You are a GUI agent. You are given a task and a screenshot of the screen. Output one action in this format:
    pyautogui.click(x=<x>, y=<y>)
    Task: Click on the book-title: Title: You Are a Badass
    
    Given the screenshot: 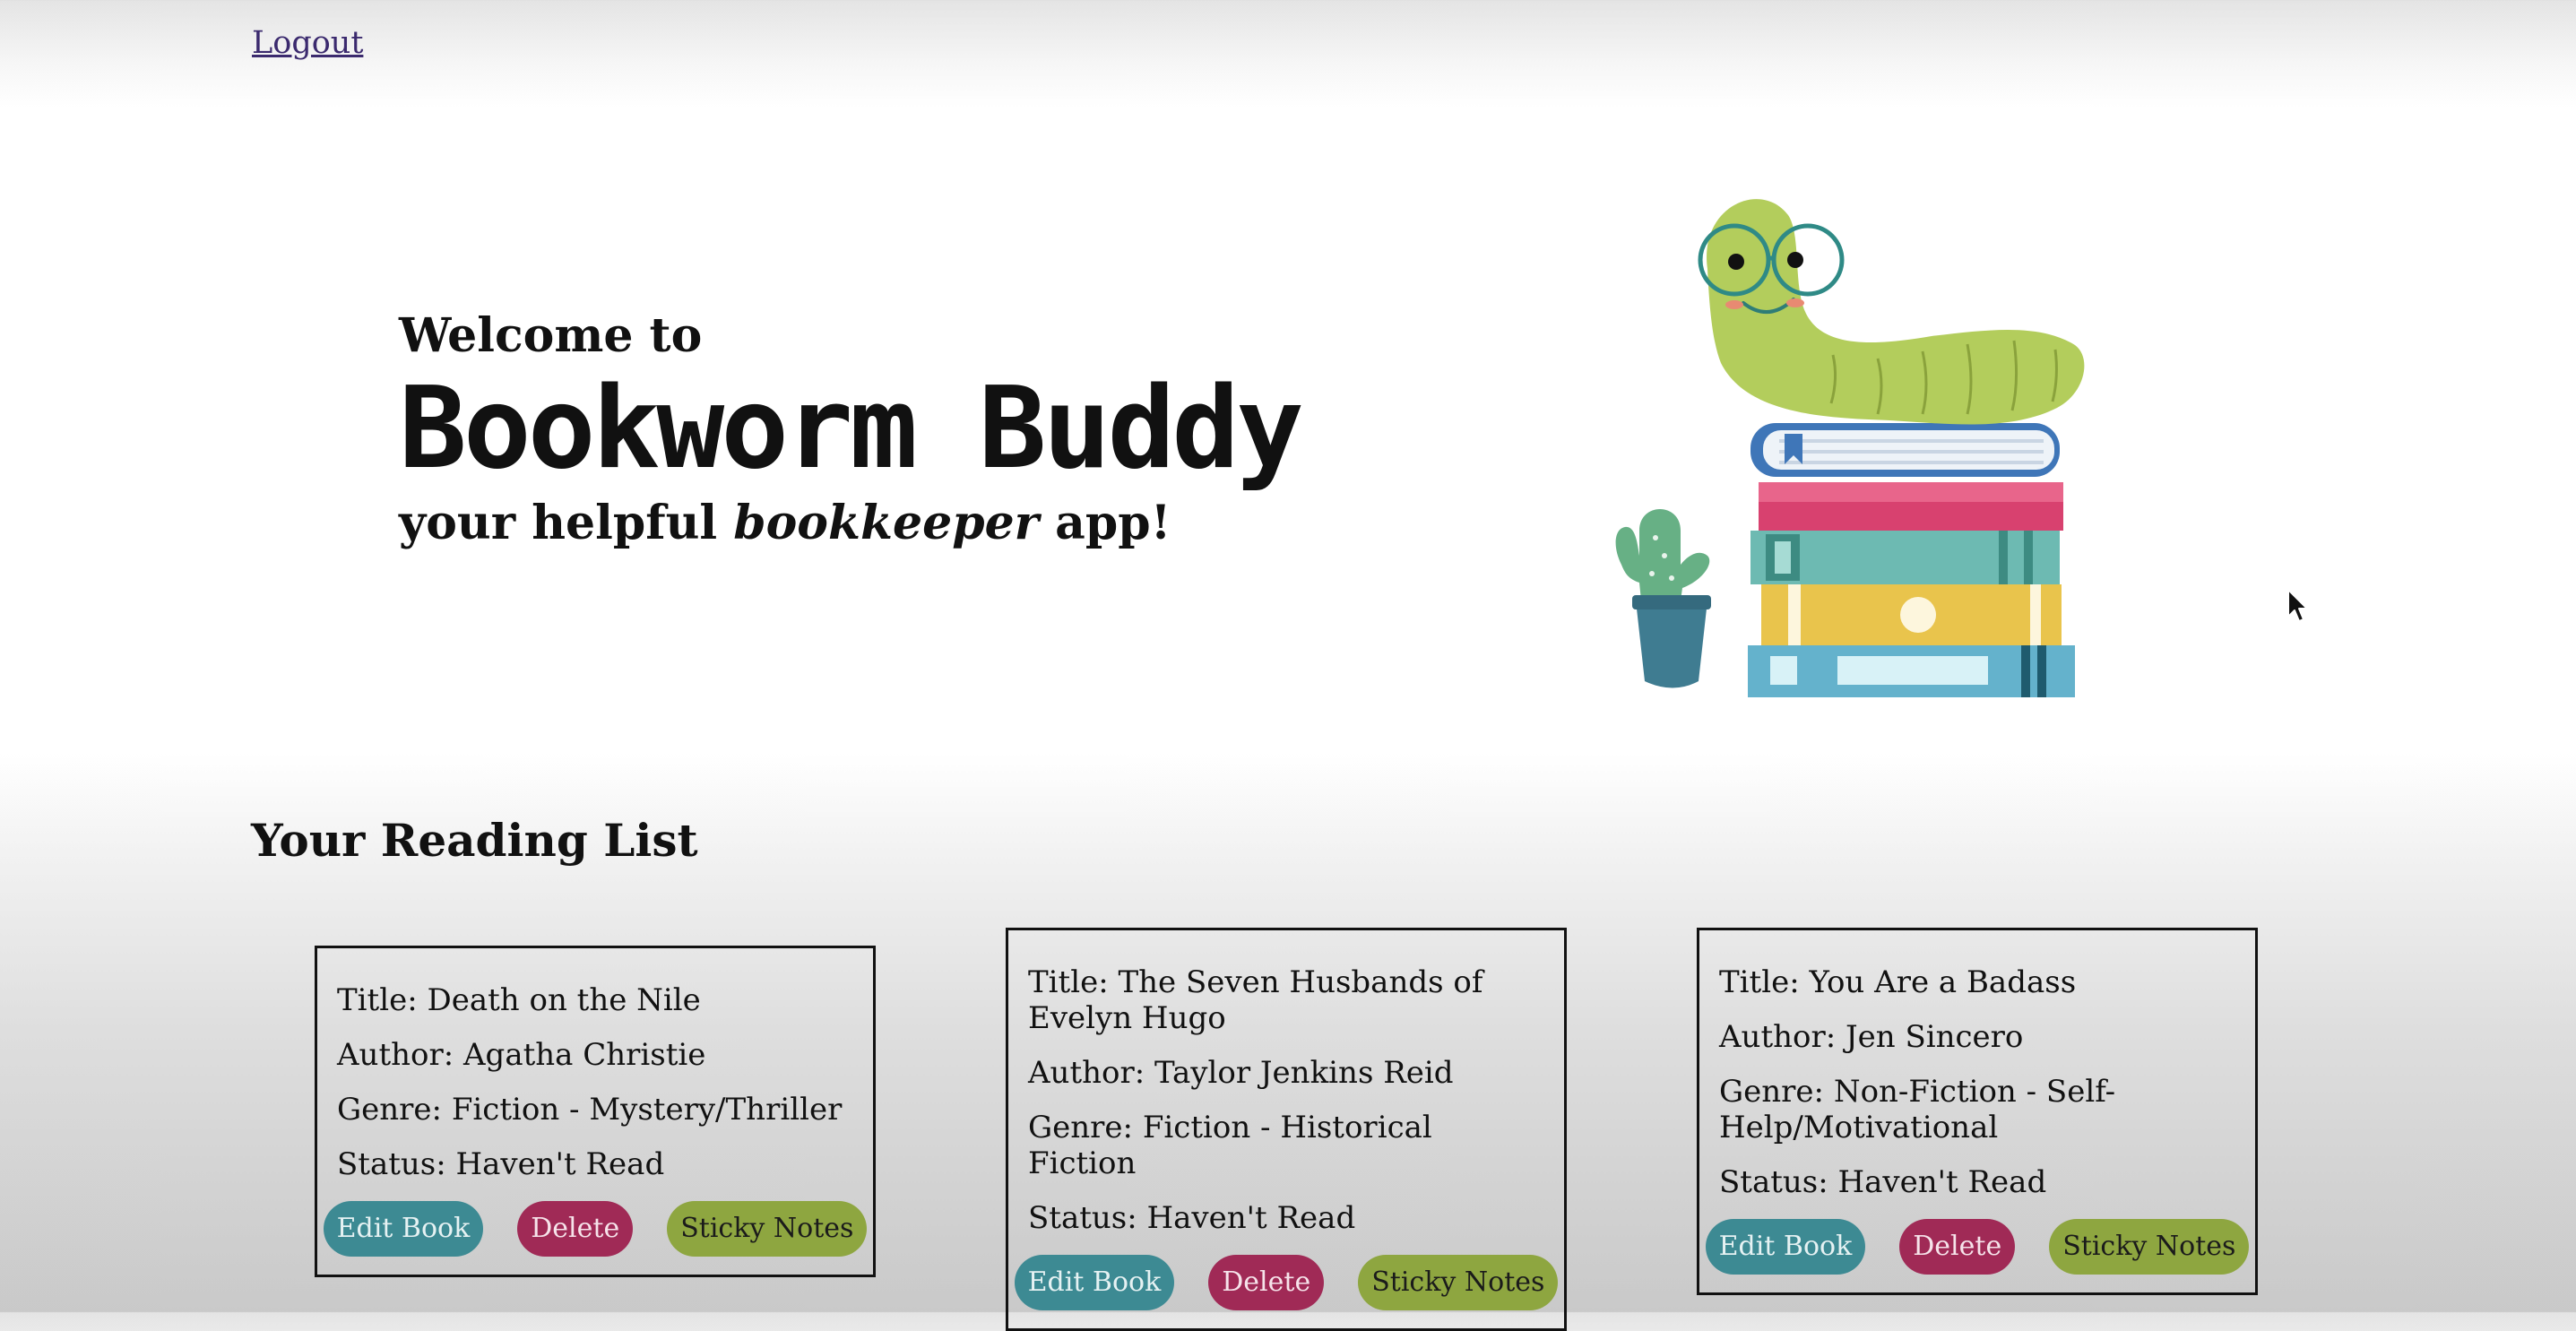 What is the action you would take?
    pyautogui.click(x=1898, y=982)
    